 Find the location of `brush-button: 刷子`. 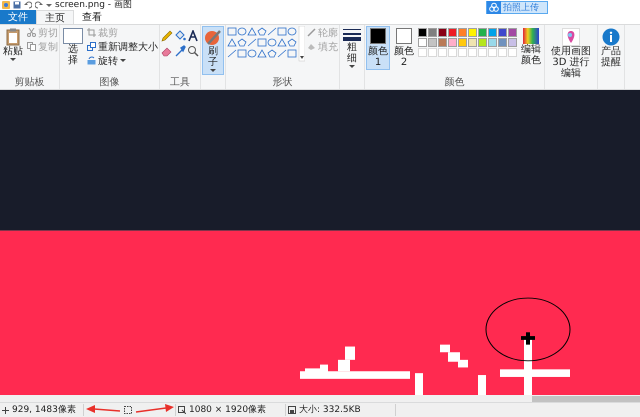

brush-button: 刷子 is located at coordinates (213, 50).